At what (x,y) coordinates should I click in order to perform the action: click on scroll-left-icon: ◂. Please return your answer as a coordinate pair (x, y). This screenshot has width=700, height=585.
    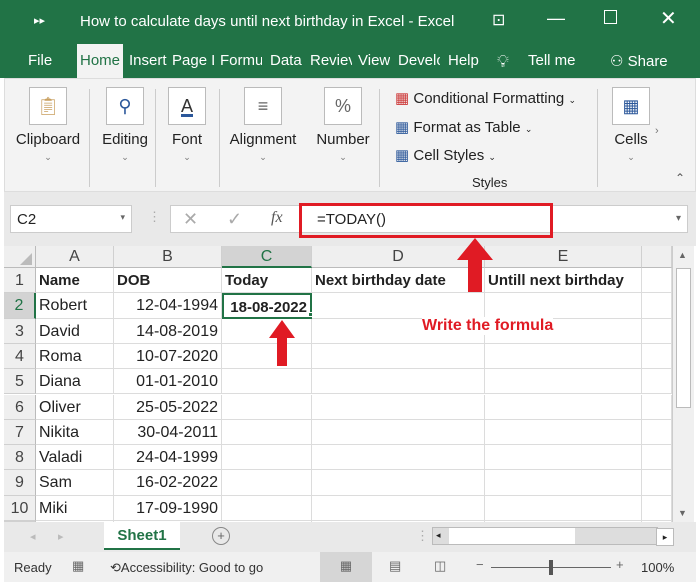
    Looking at the image, I should click on (438, 535).